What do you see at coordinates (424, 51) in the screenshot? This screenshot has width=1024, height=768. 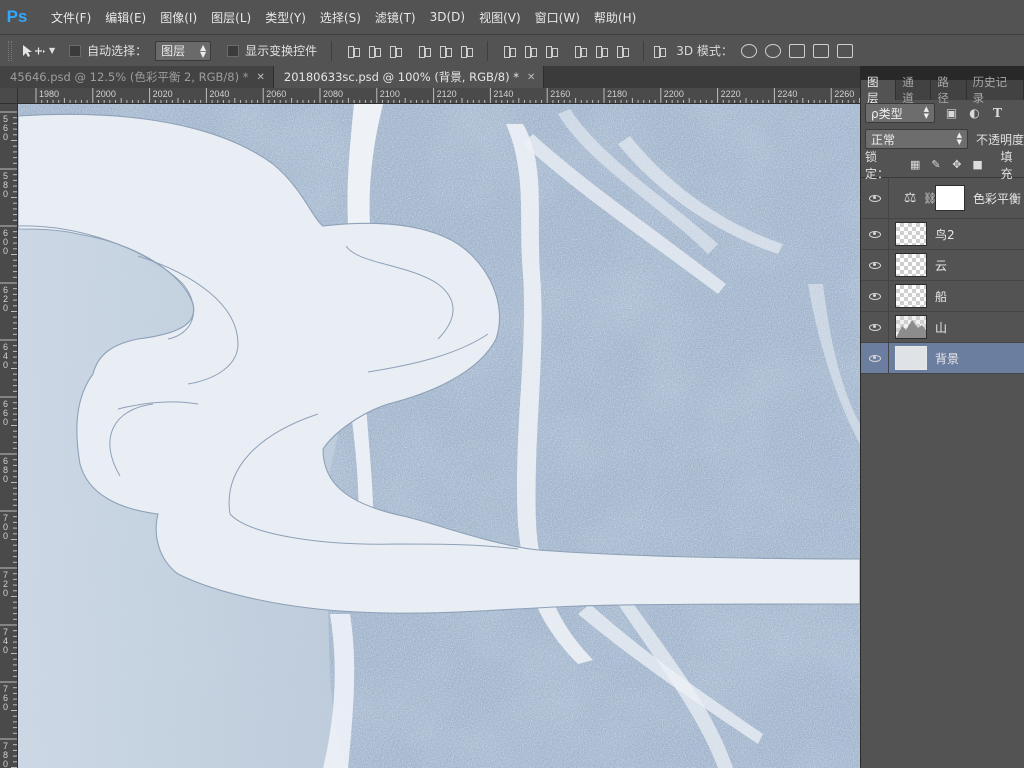 I see `align-left-icon` at bounding box center [424, 51].